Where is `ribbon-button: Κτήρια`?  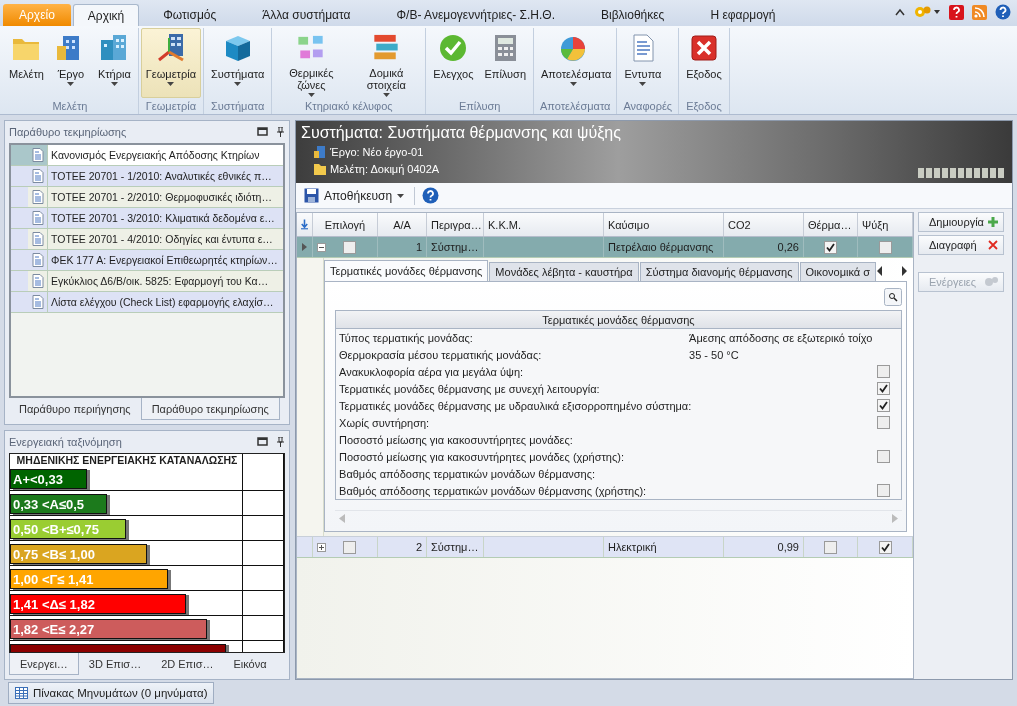 ribbon-button: Κτήρια is located at coordinates (114, 63).